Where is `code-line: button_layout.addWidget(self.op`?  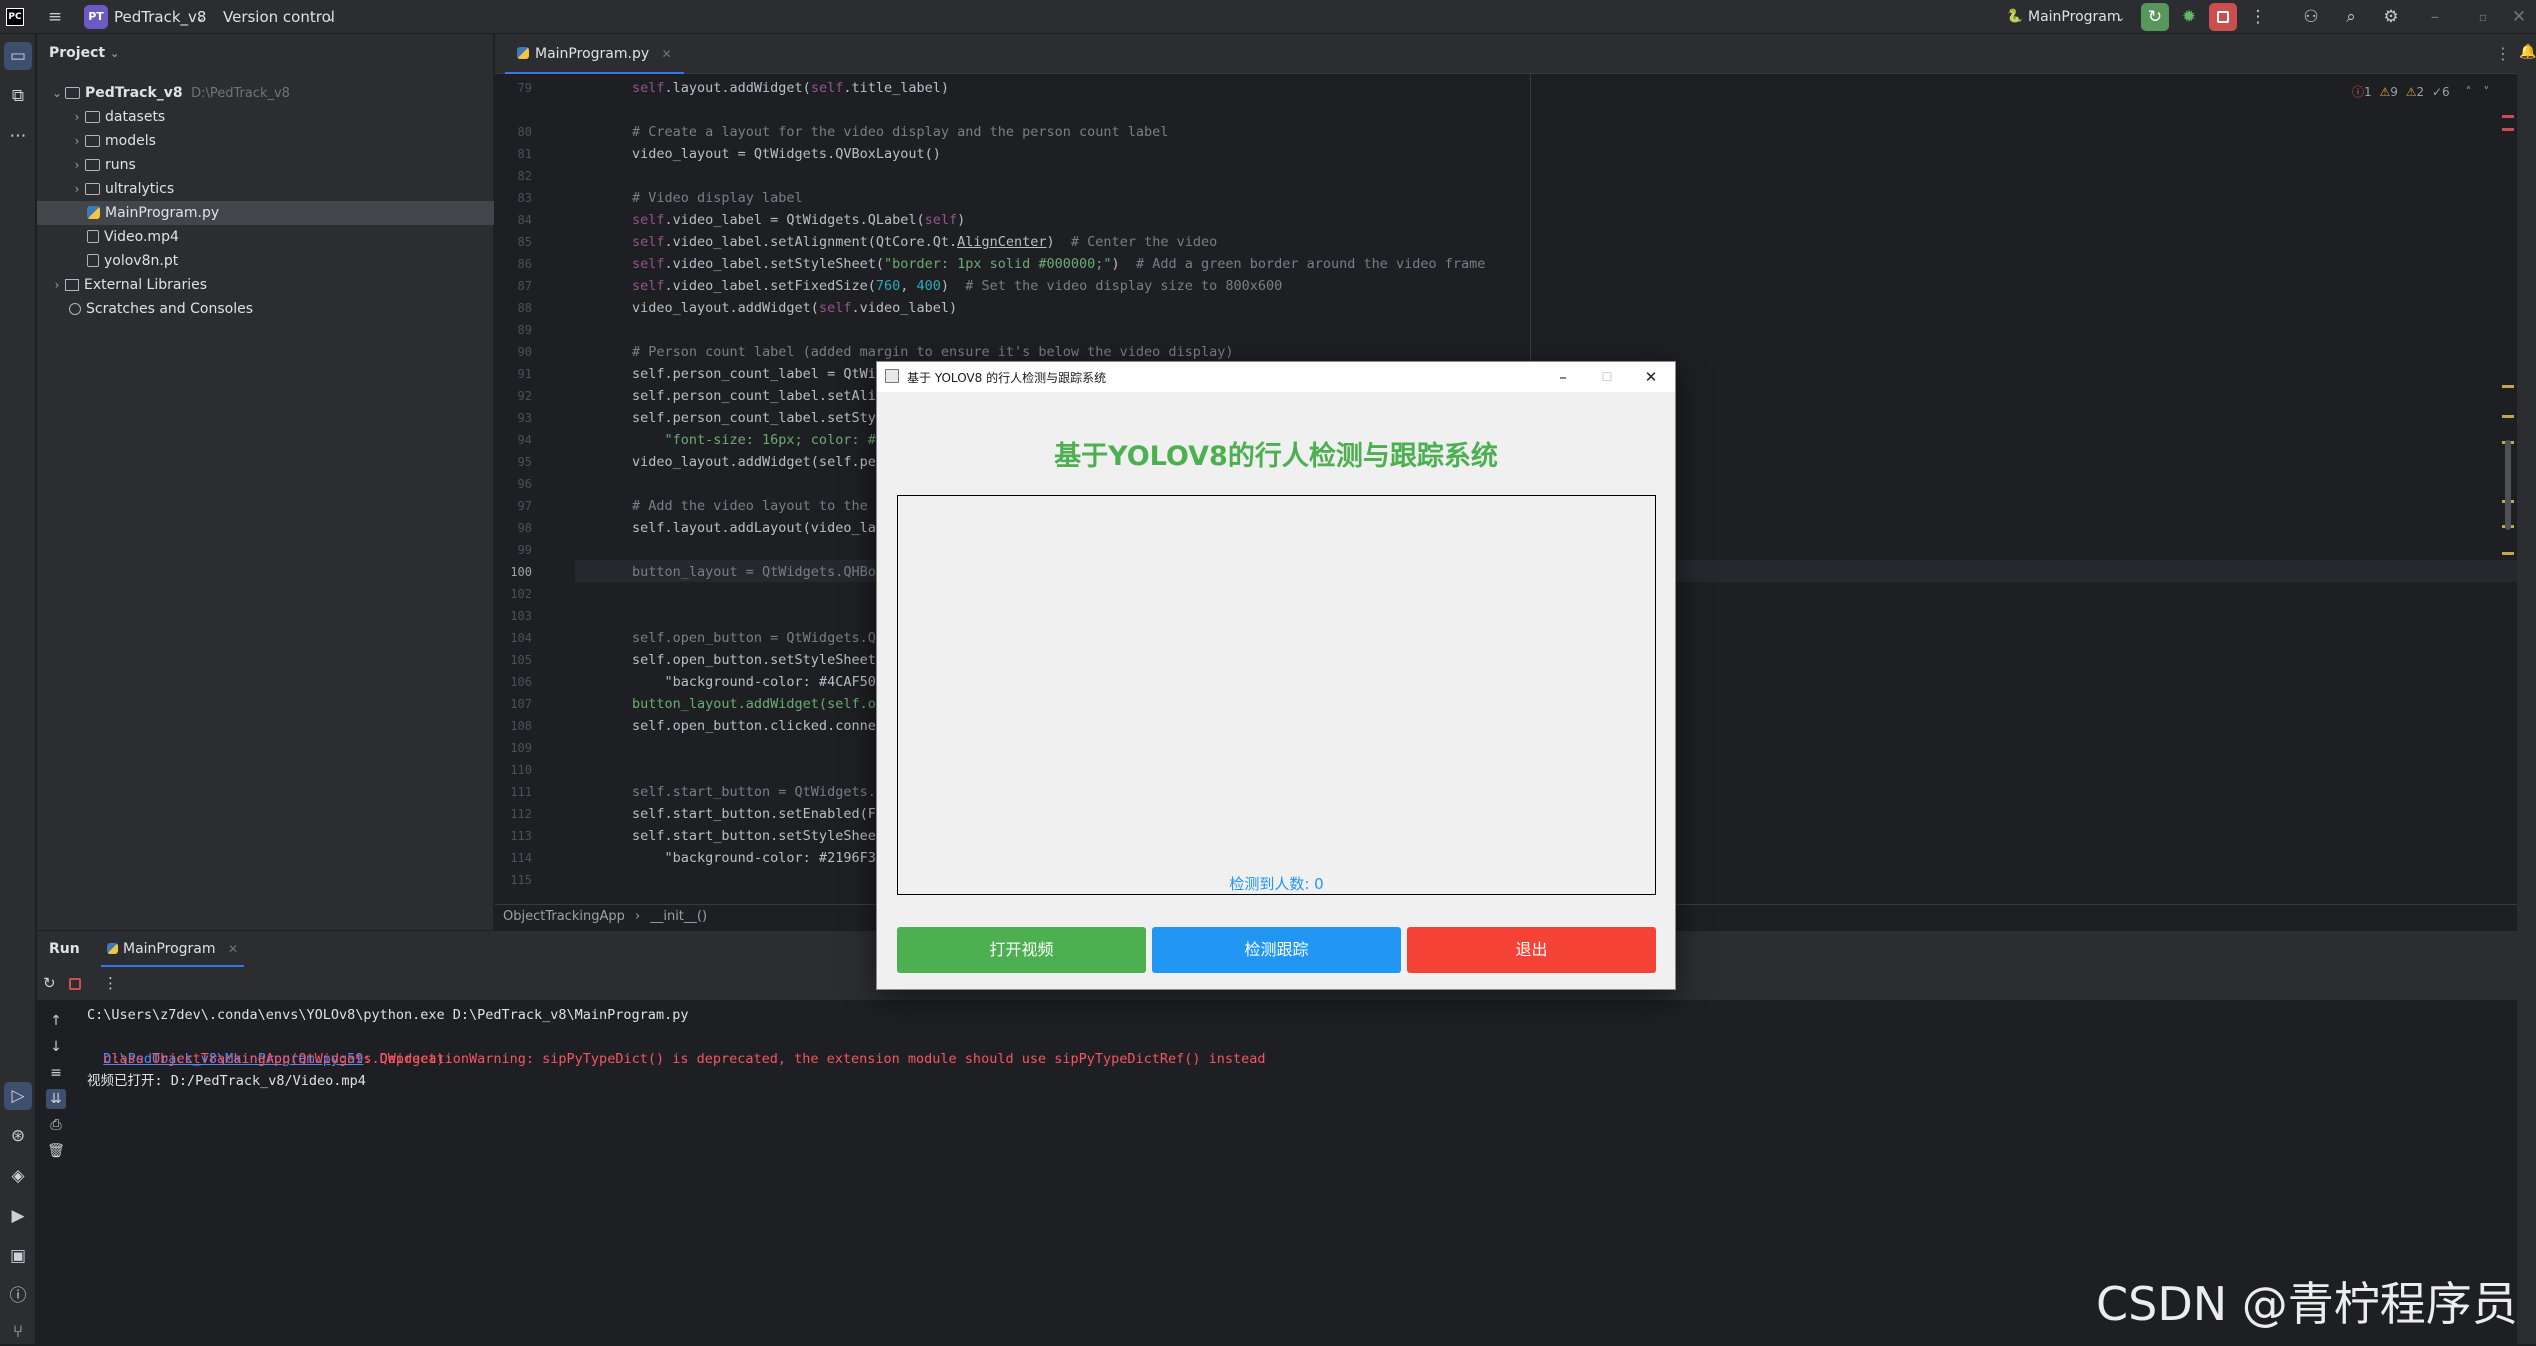 code-line: button_layout.addWidget(self.op is located at coordinates (758, 704).